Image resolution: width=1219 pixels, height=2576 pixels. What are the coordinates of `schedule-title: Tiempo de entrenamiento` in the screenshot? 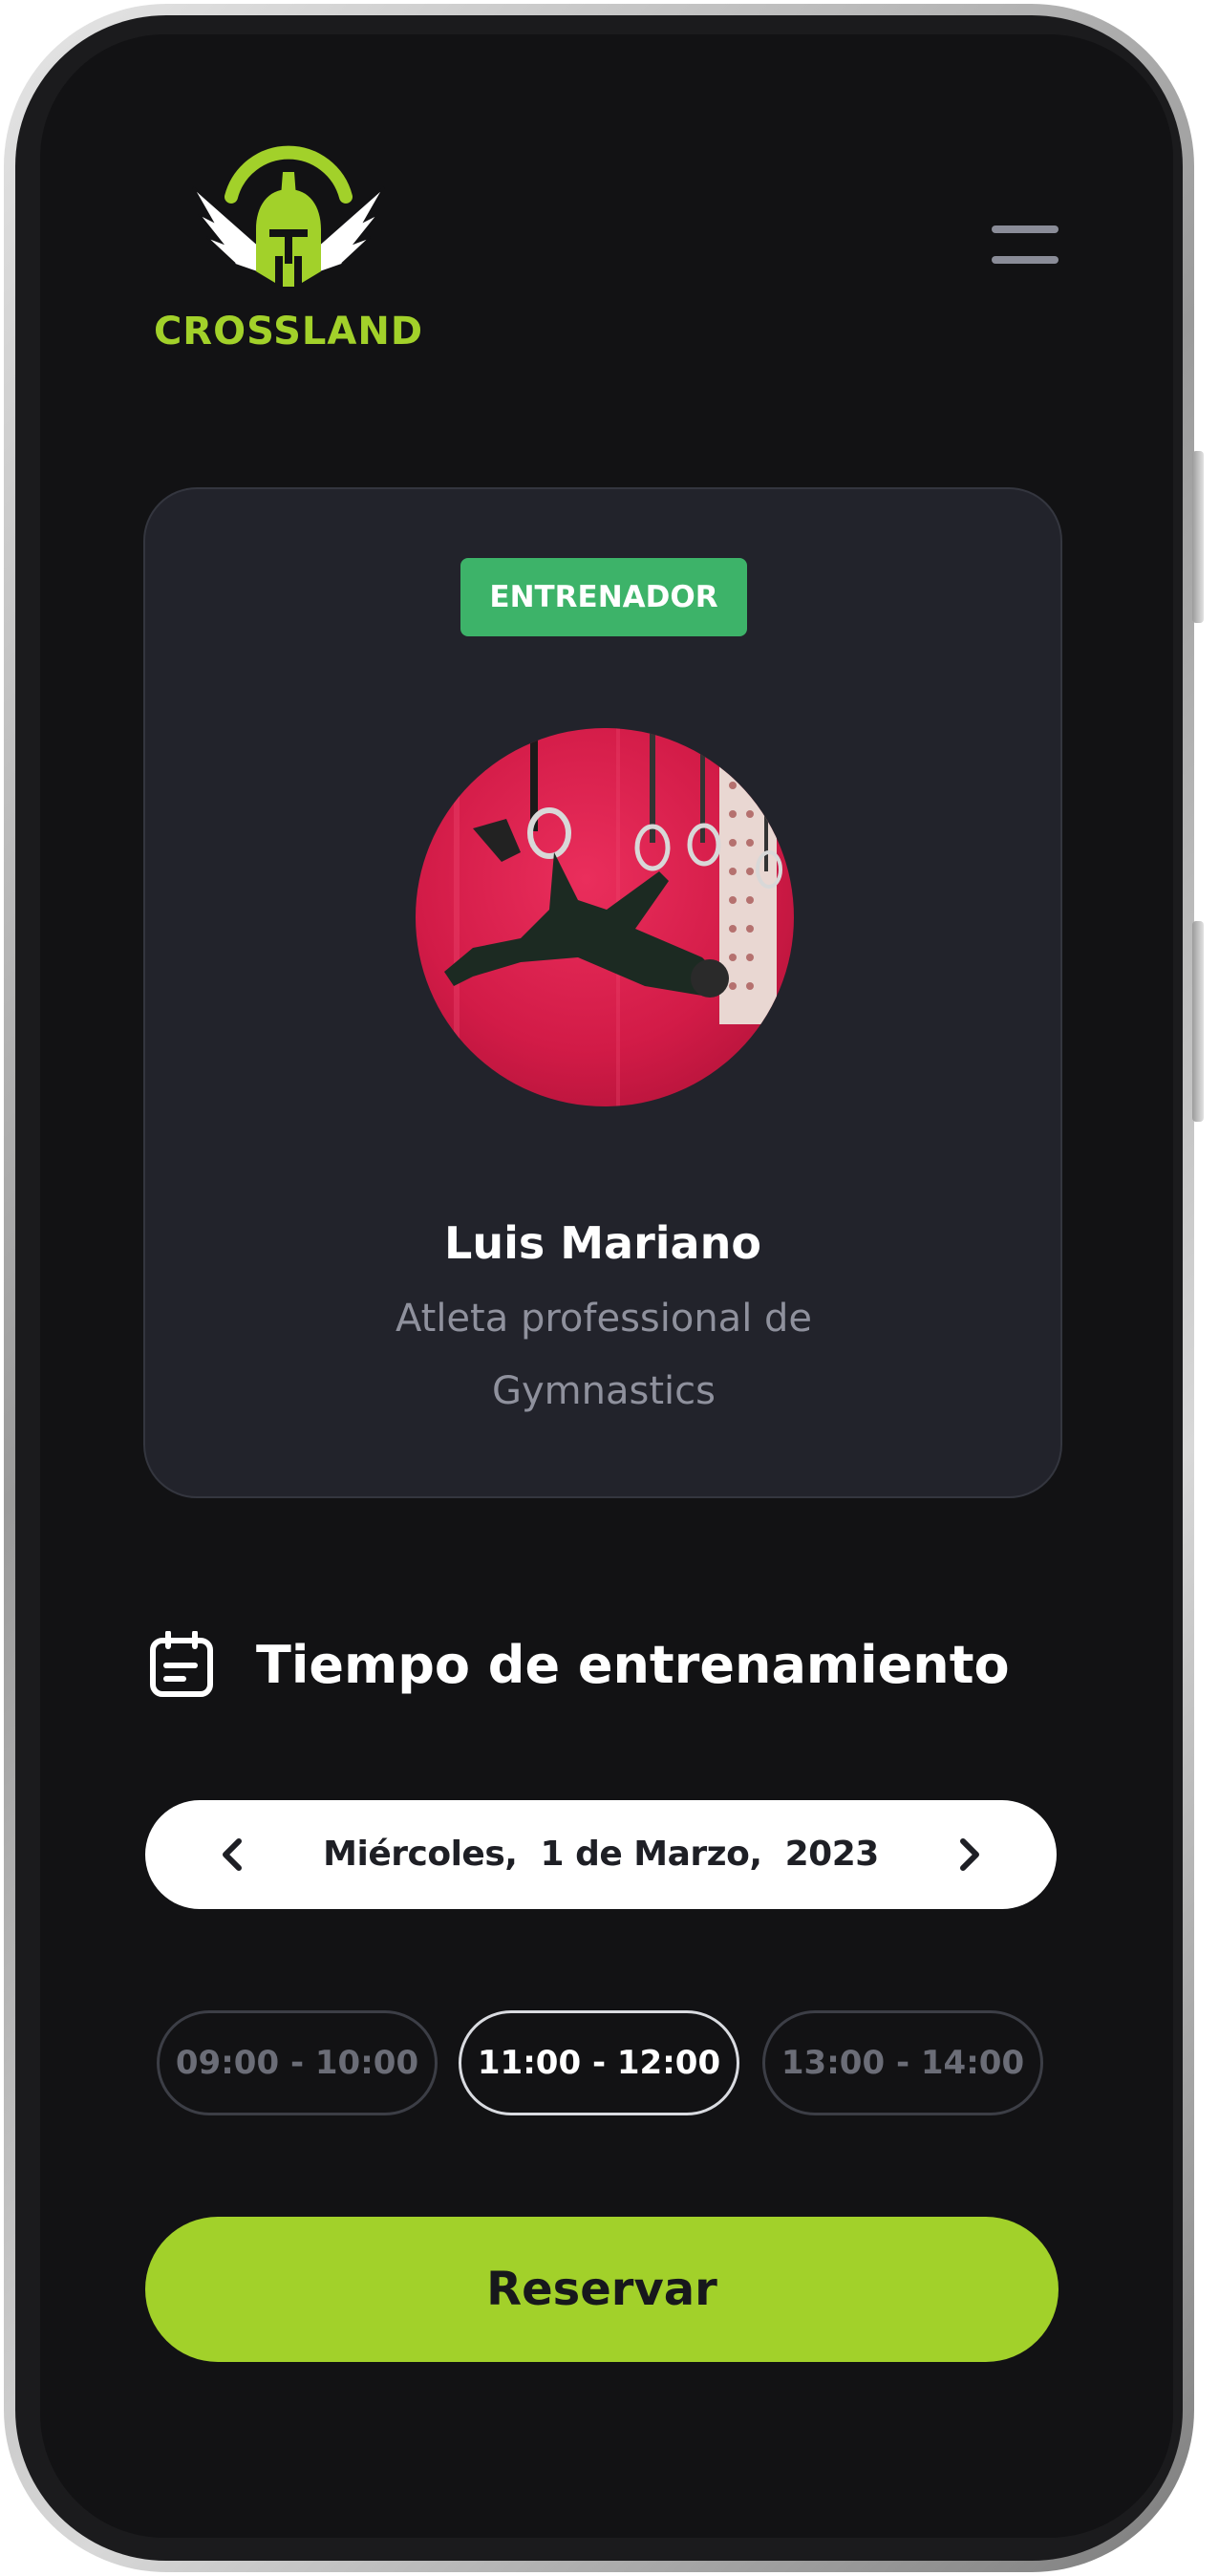 It's located at (633, 1664).